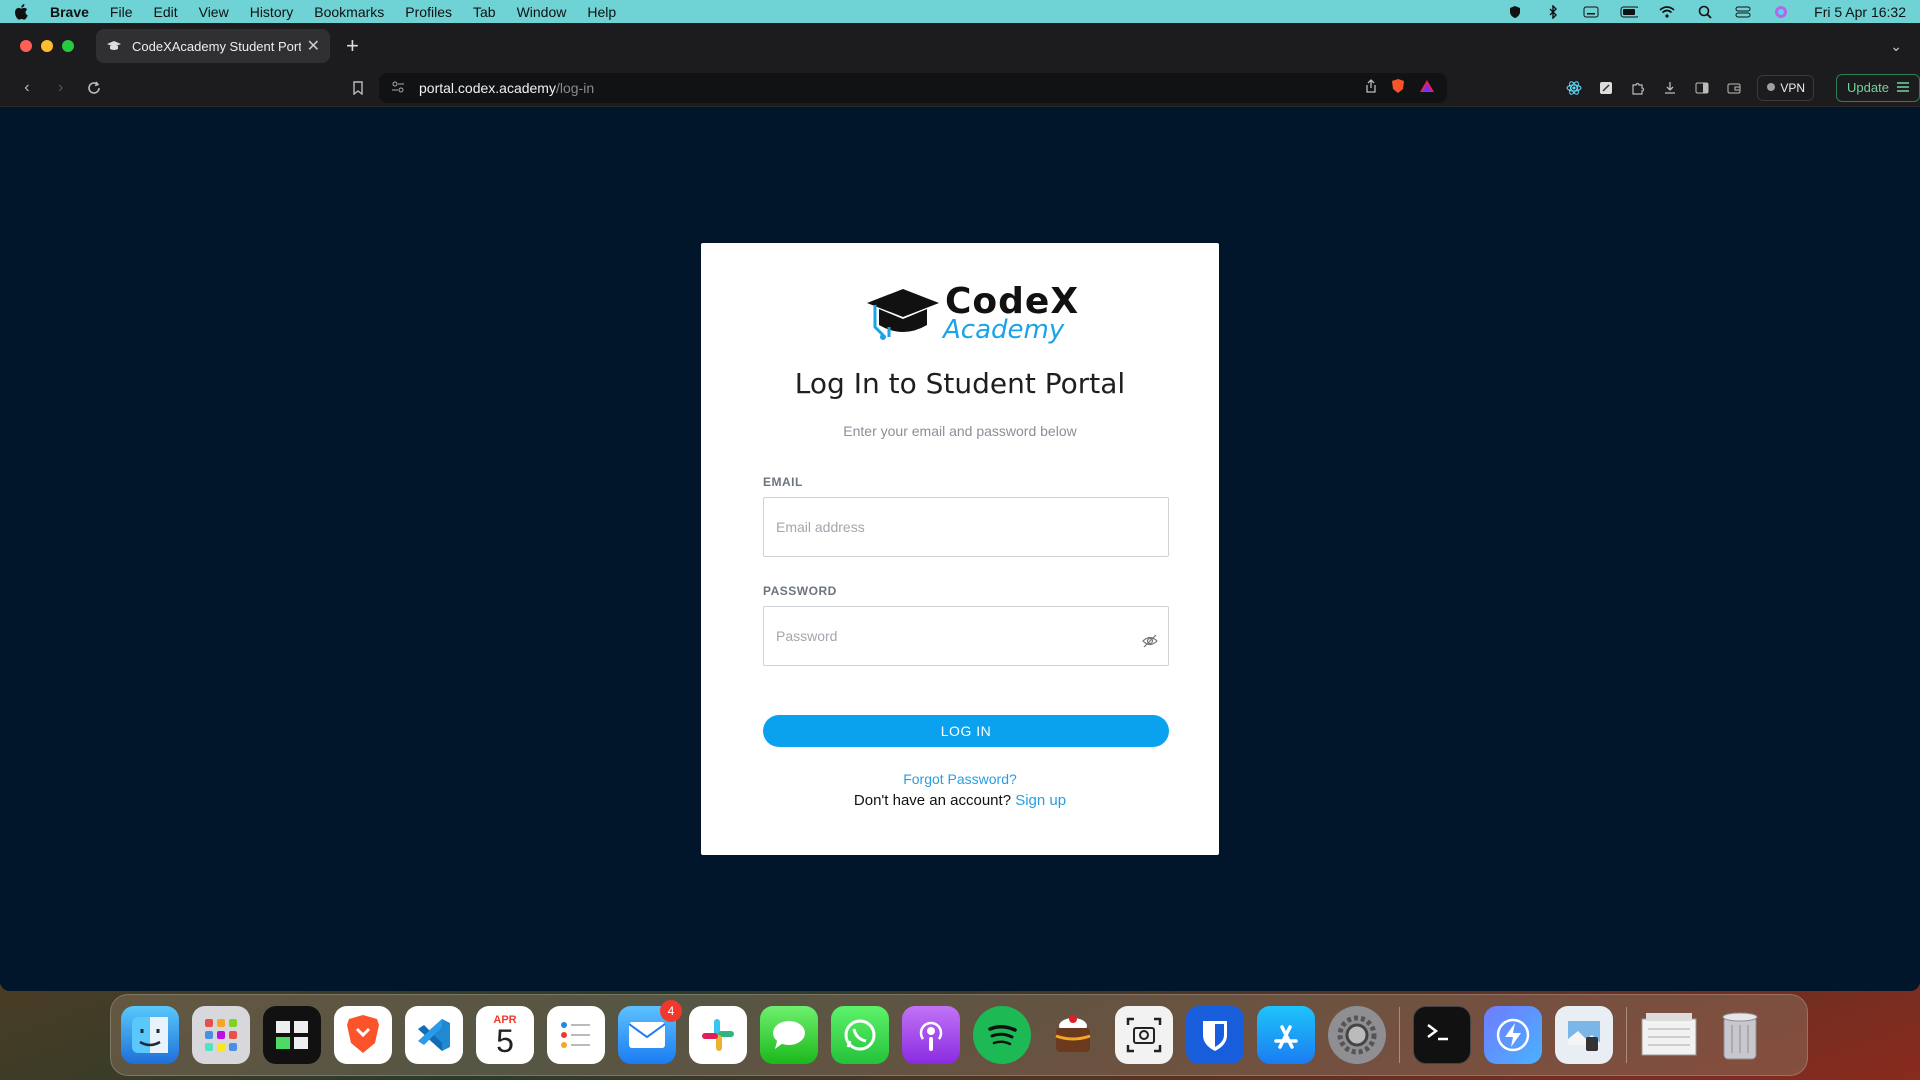 The height and width of the screenshot is (1080, 1920). I want to click on menu-app-name: Brave, so click(69, 12).